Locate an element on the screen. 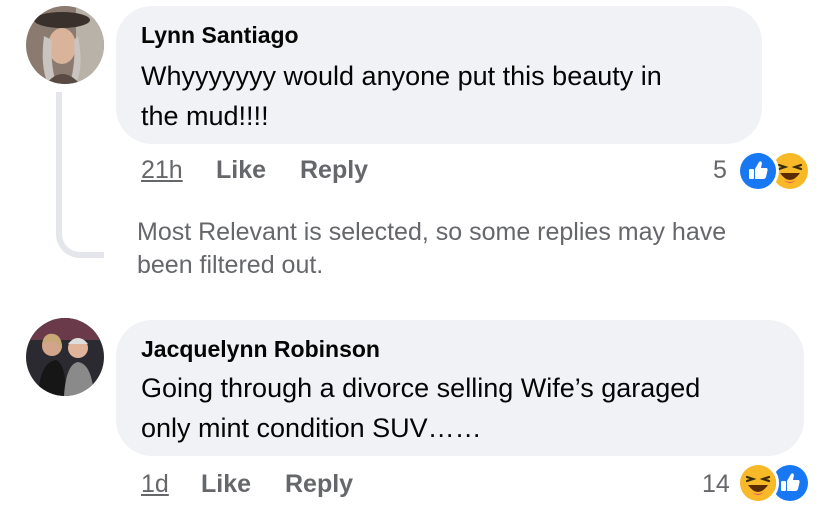  avatar-lynn-santiago is located at coordinates (65, 45).